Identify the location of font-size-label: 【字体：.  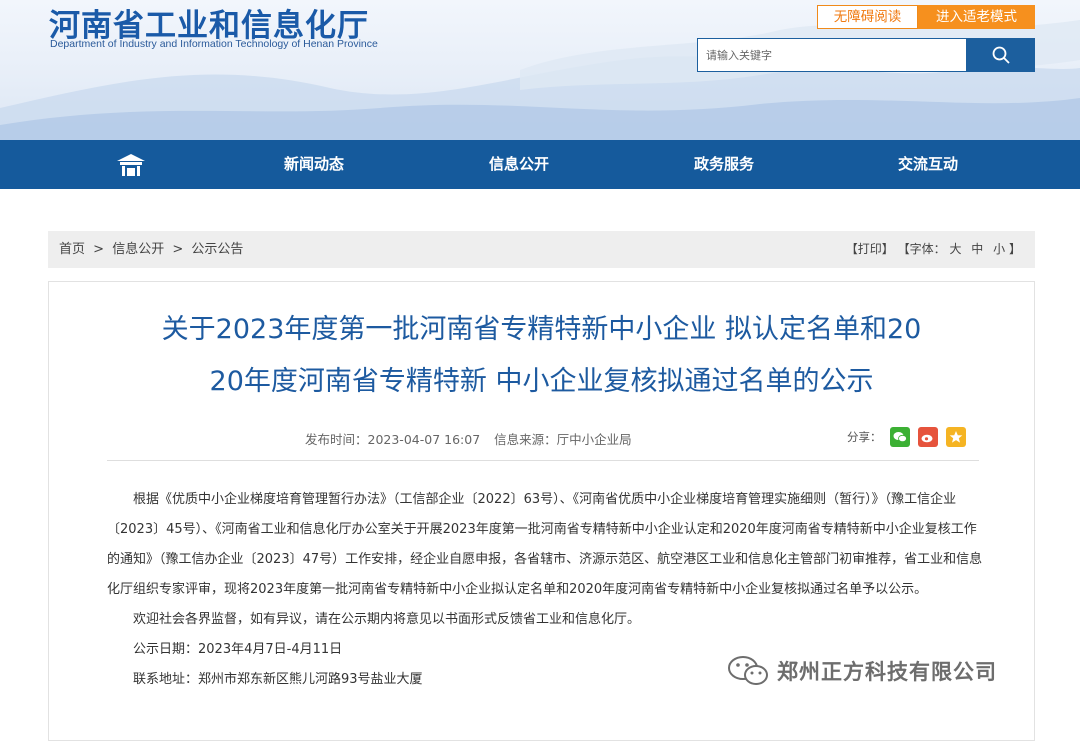
(921, 249).